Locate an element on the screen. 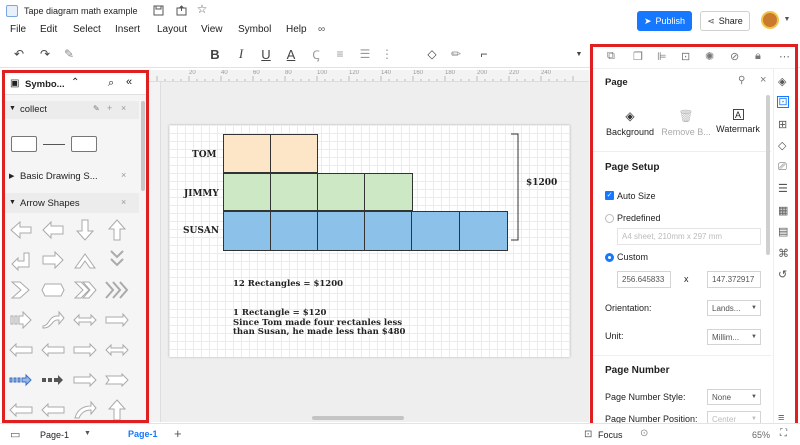 This screenshot has height=445, width=800. collected-rectangle-shape is located at coordinates (84, 144).